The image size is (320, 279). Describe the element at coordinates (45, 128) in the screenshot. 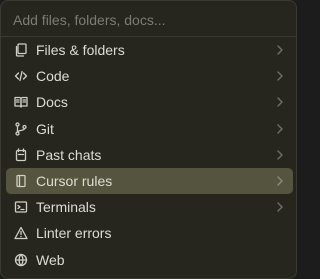

I see `menu-item-label: Git` at that location.